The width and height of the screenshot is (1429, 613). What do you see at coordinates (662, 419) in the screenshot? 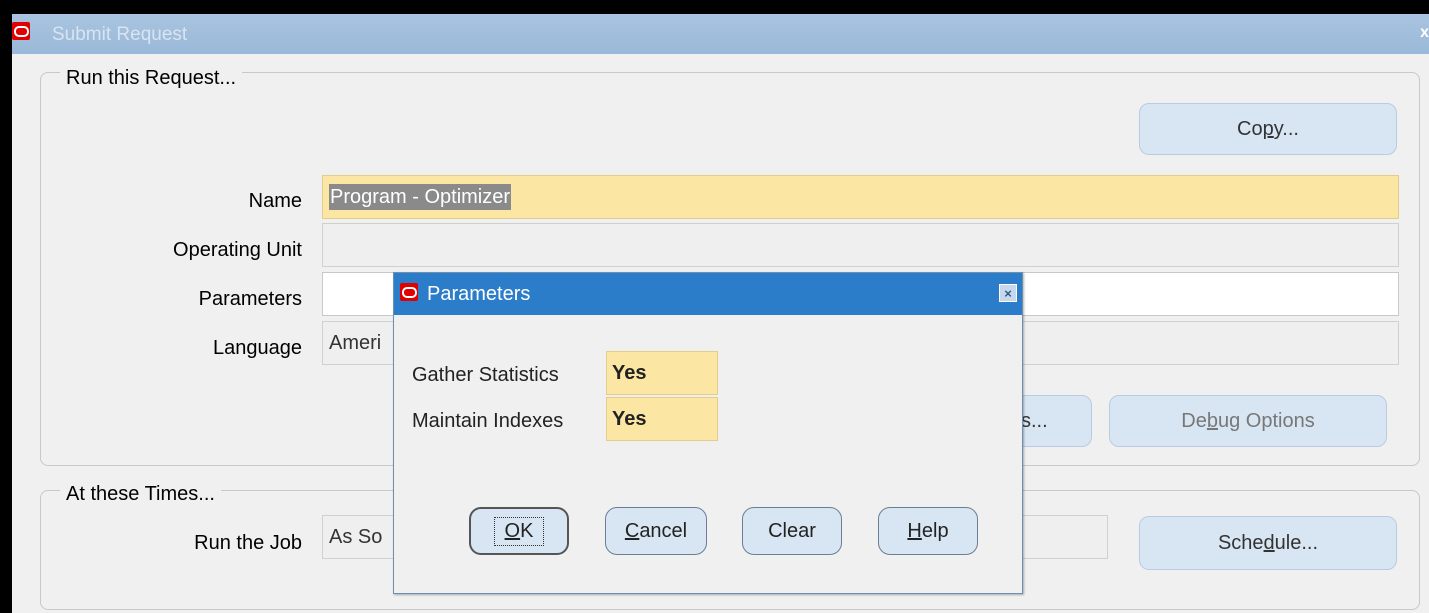
I see `maintain-indexes-field: Yes` at bounding box center [662, 419].